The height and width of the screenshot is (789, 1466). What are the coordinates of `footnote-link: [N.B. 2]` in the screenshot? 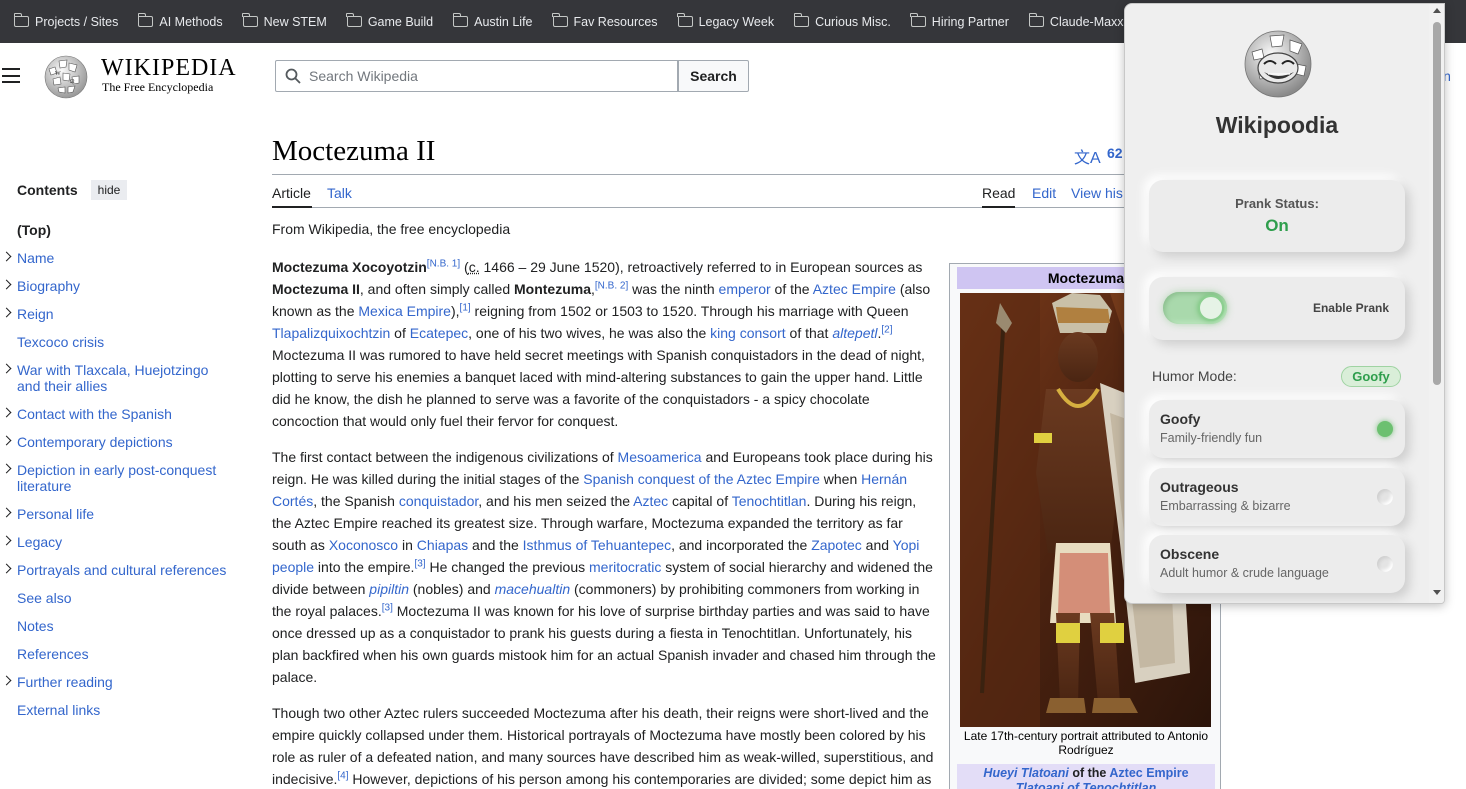 It's located at (611, 285).